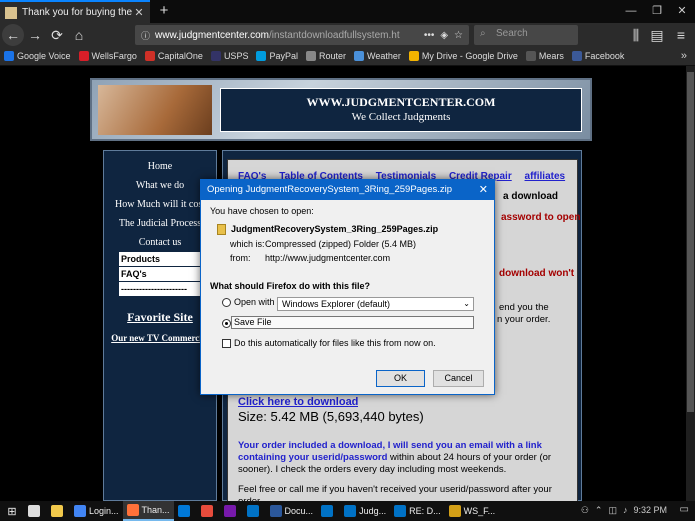 The image size is (695, 521). I want to click on notifications-icon: ▭, so click(684, 509).